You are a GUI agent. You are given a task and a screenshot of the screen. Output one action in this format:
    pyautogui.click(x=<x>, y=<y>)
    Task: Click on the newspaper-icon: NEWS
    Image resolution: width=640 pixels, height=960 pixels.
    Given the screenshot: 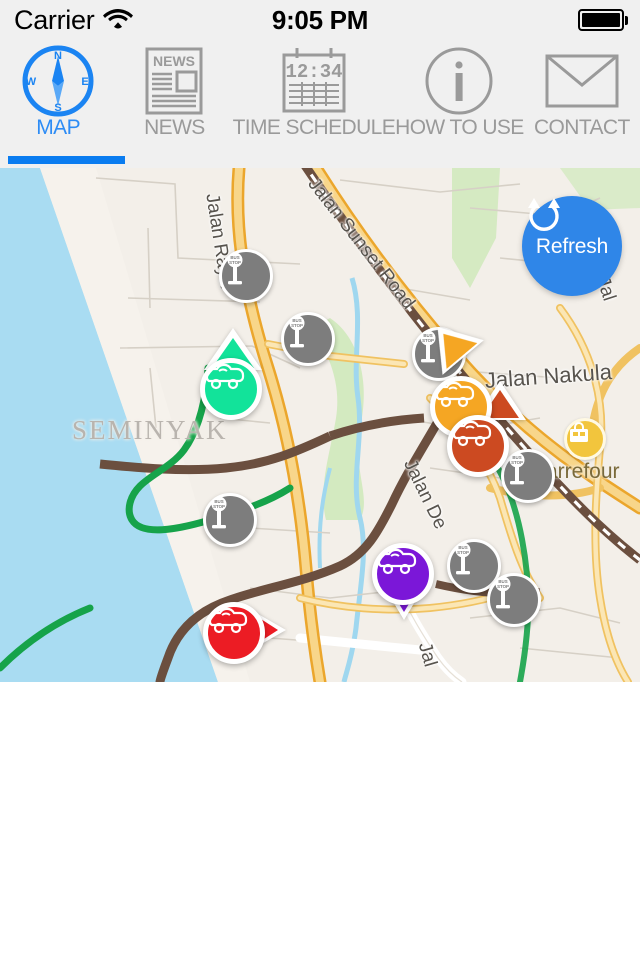 What is the action you would take?
    pyautogui.click(x=174, y=81)
    